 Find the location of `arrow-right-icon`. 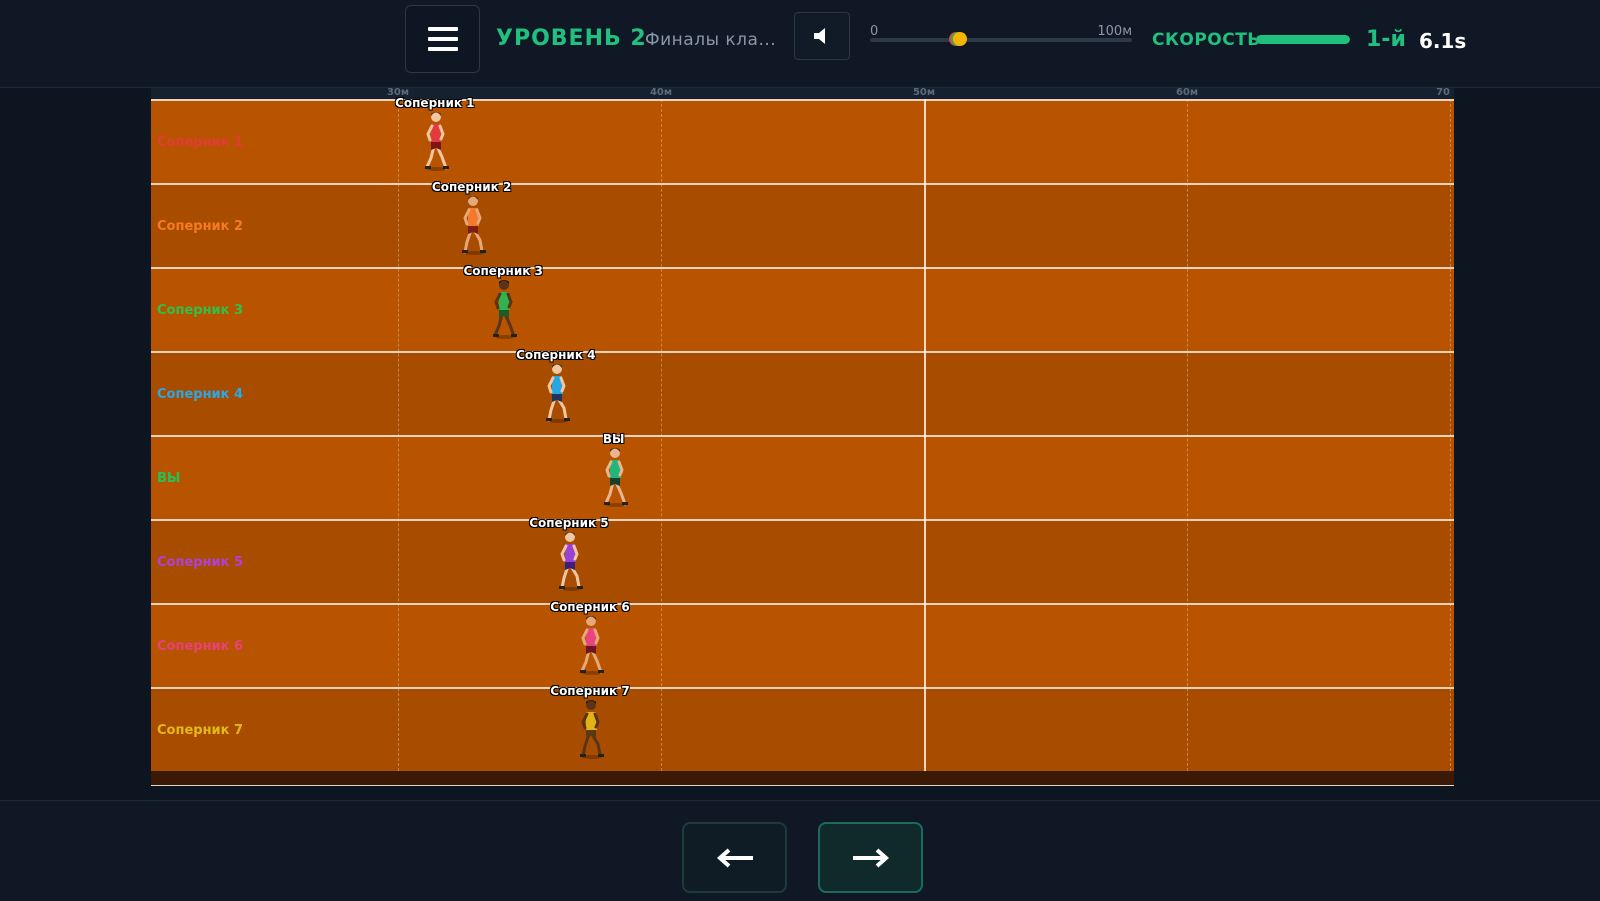

arrow-right-icon is located at coordinates (870, 857).